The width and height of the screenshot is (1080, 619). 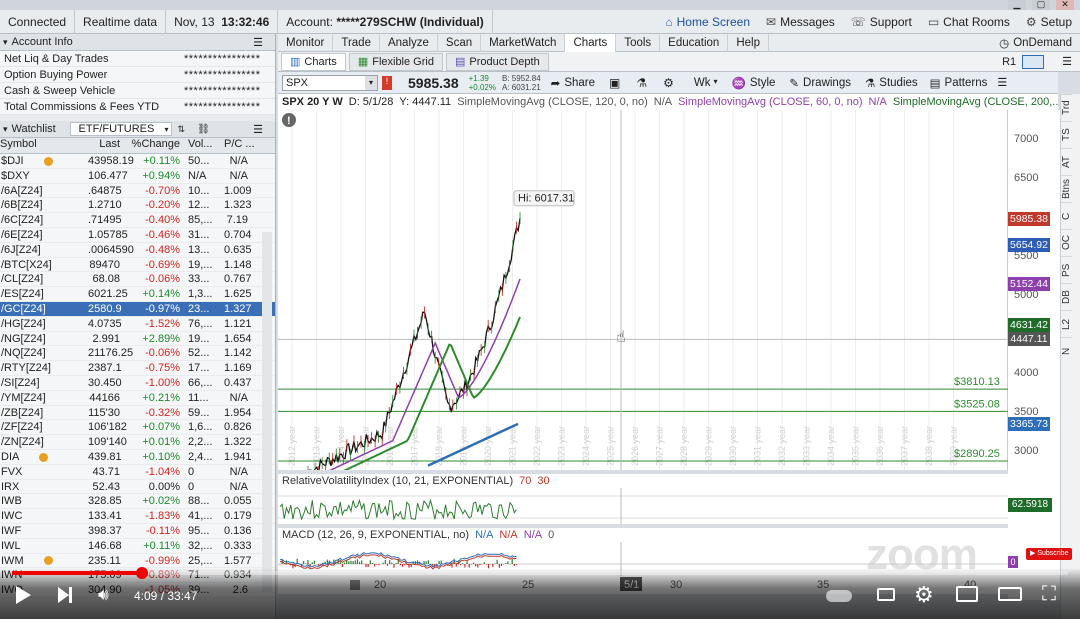 I want to click on right-sidebar-item-n: N, so click(x=1066, y=350).